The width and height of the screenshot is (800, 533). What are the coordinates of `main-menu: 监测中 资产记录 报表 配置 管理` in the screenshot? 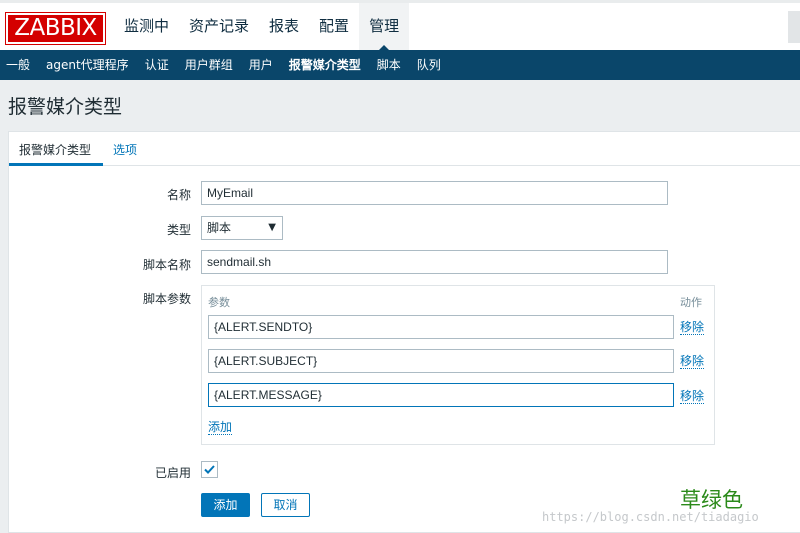 It's located at (262, 27).